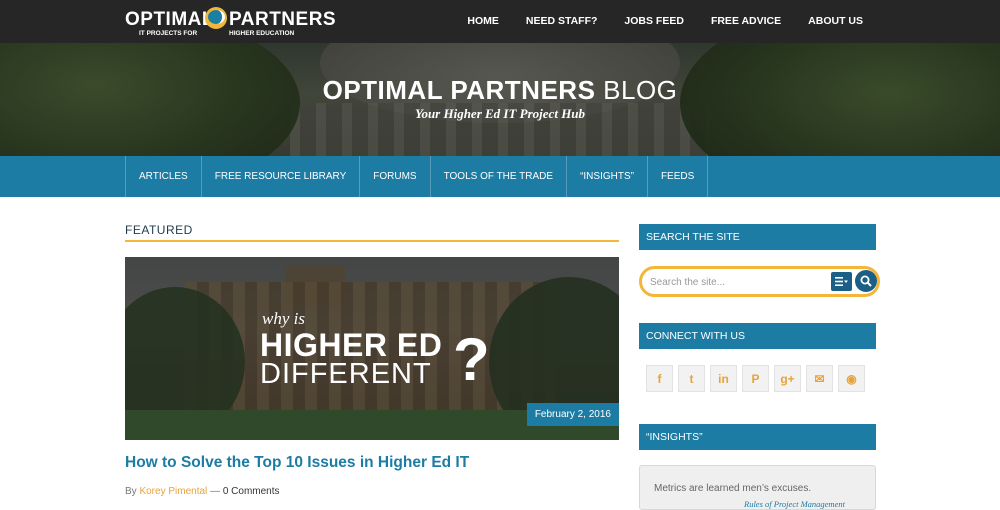  What do you see at coordinates (607, 176) in the screenshot?
I see `subnav-insights: “INSIGHTS”` at bounding box center [607, 176].